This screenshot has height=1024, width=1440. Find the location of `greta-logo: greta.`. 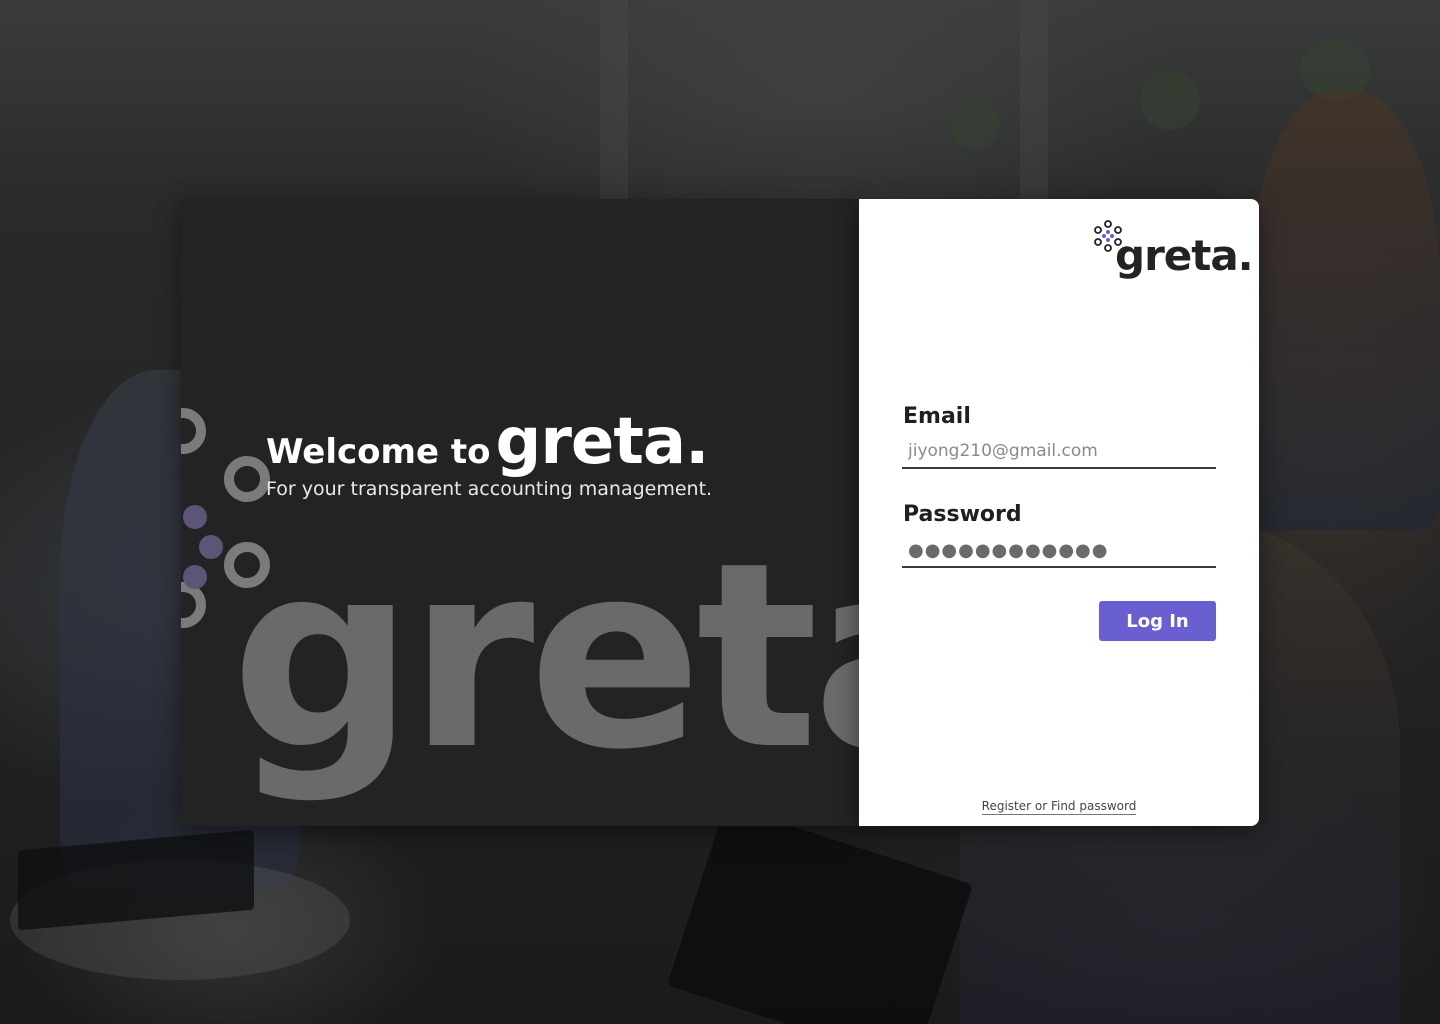

greta-logo: greta. is located at coordinates (1172, 255).